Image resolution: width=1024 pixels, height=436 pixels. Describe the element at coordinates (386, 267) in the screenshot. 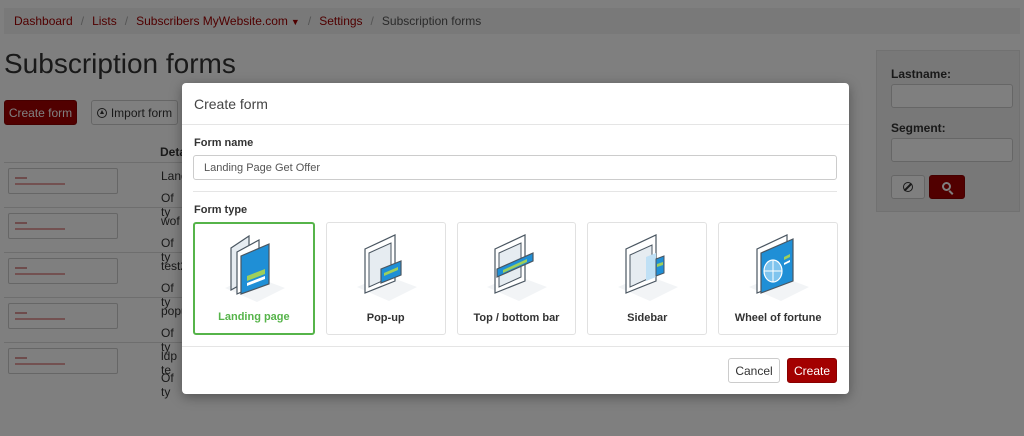

I see `popup-icon` at that location.